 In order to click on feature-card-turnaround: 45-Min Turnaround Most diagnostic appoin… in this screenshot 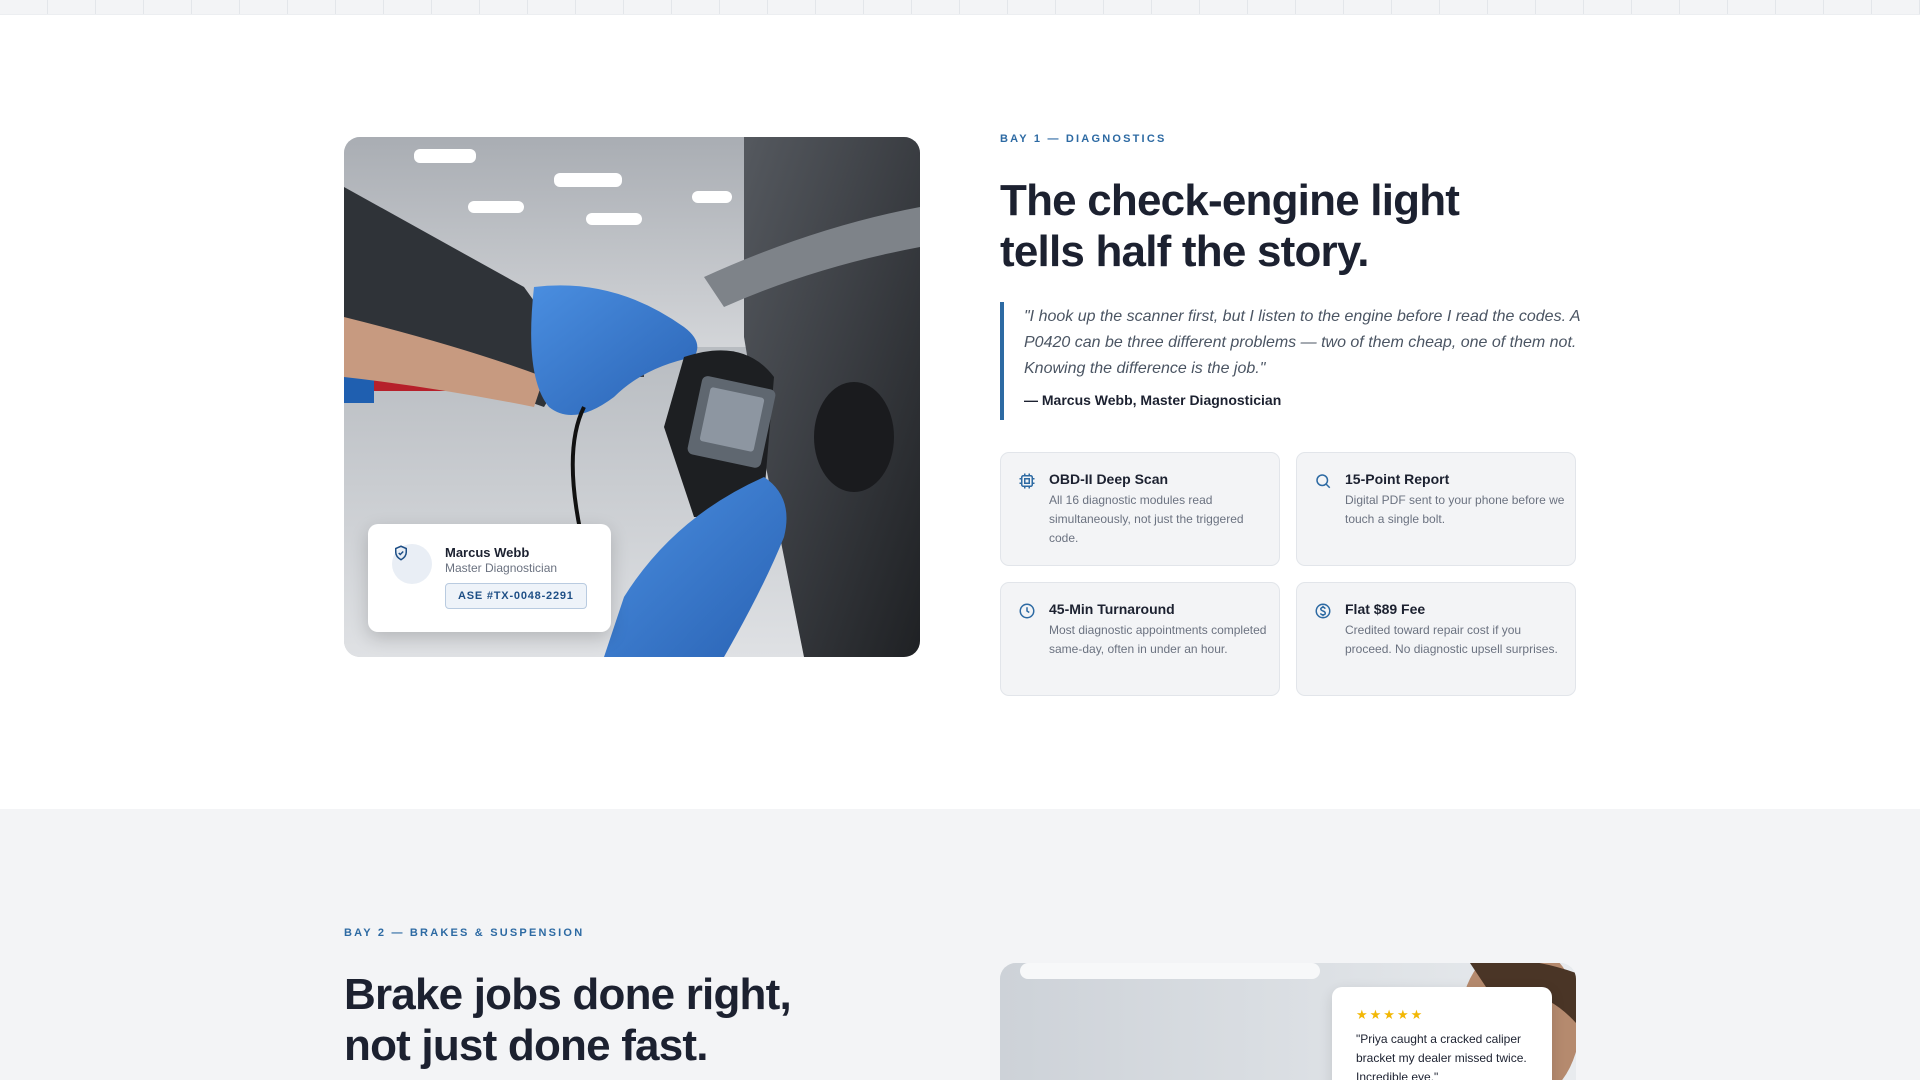, I will do `click(1140, 639)`.